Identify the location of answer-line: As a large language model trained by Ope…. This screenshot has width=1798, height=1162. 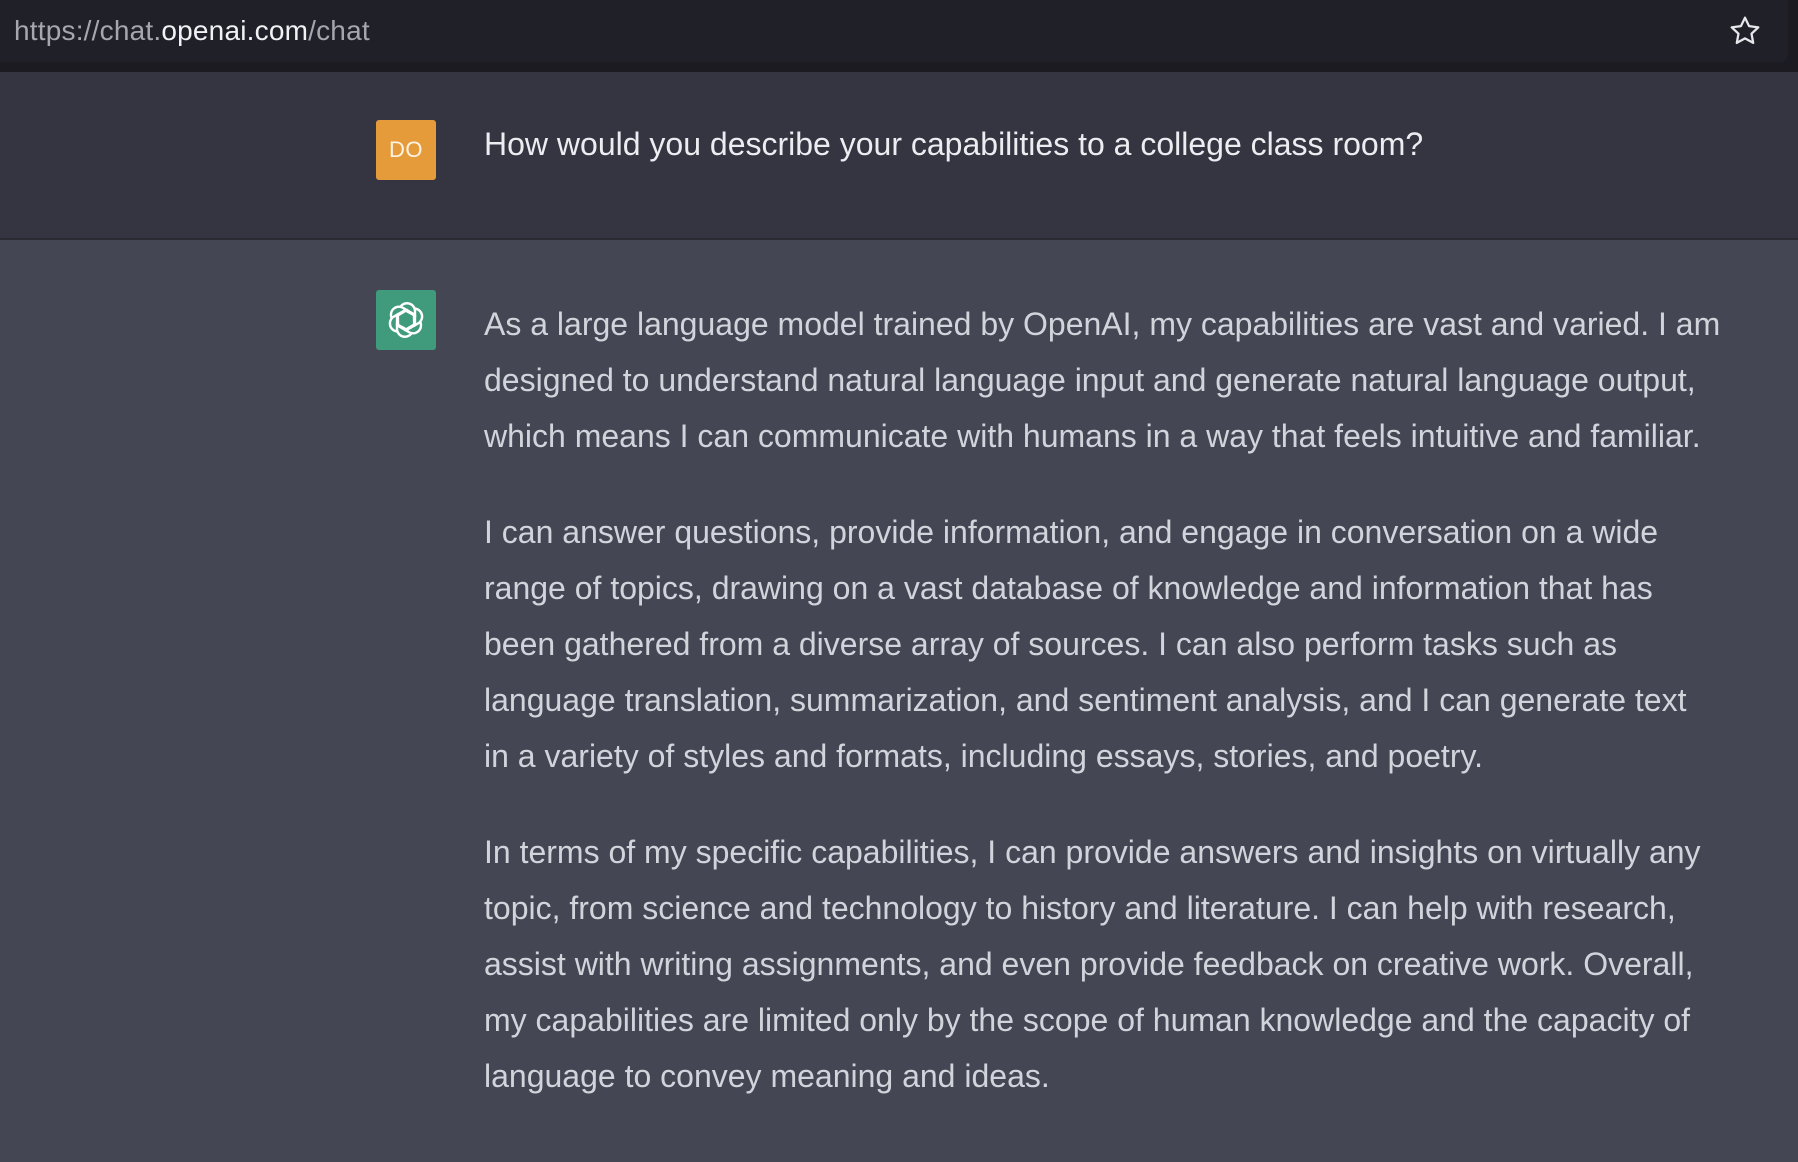
(1102, 324).